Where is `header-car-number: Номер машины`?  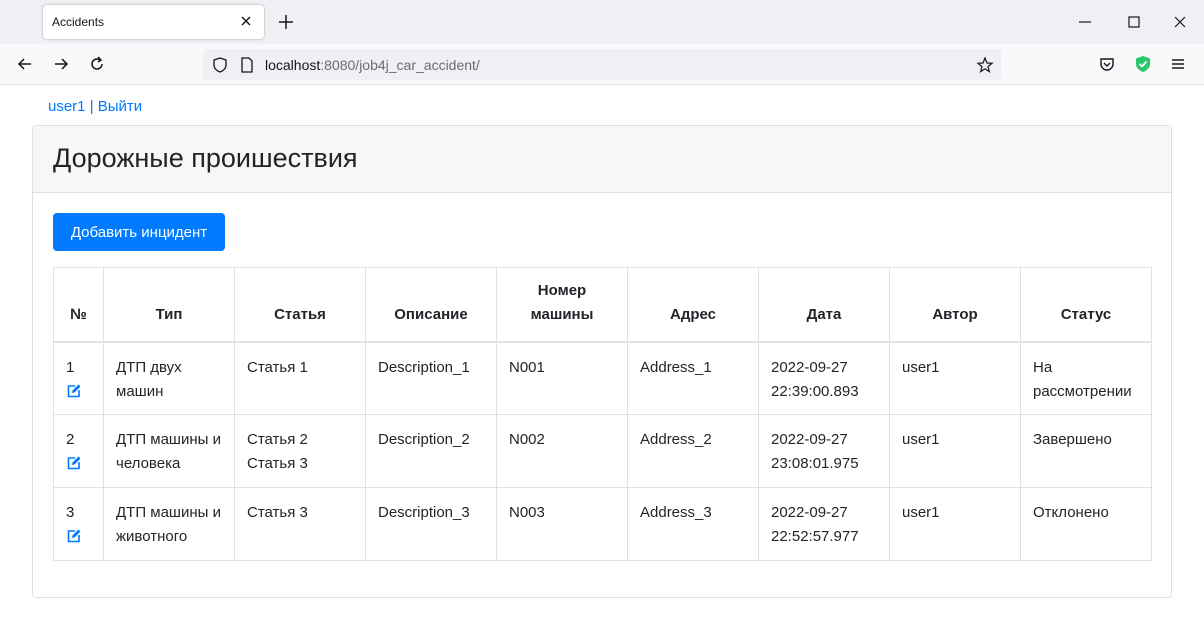 header-car-number: Номер машины is located at coordinates (562, 305).